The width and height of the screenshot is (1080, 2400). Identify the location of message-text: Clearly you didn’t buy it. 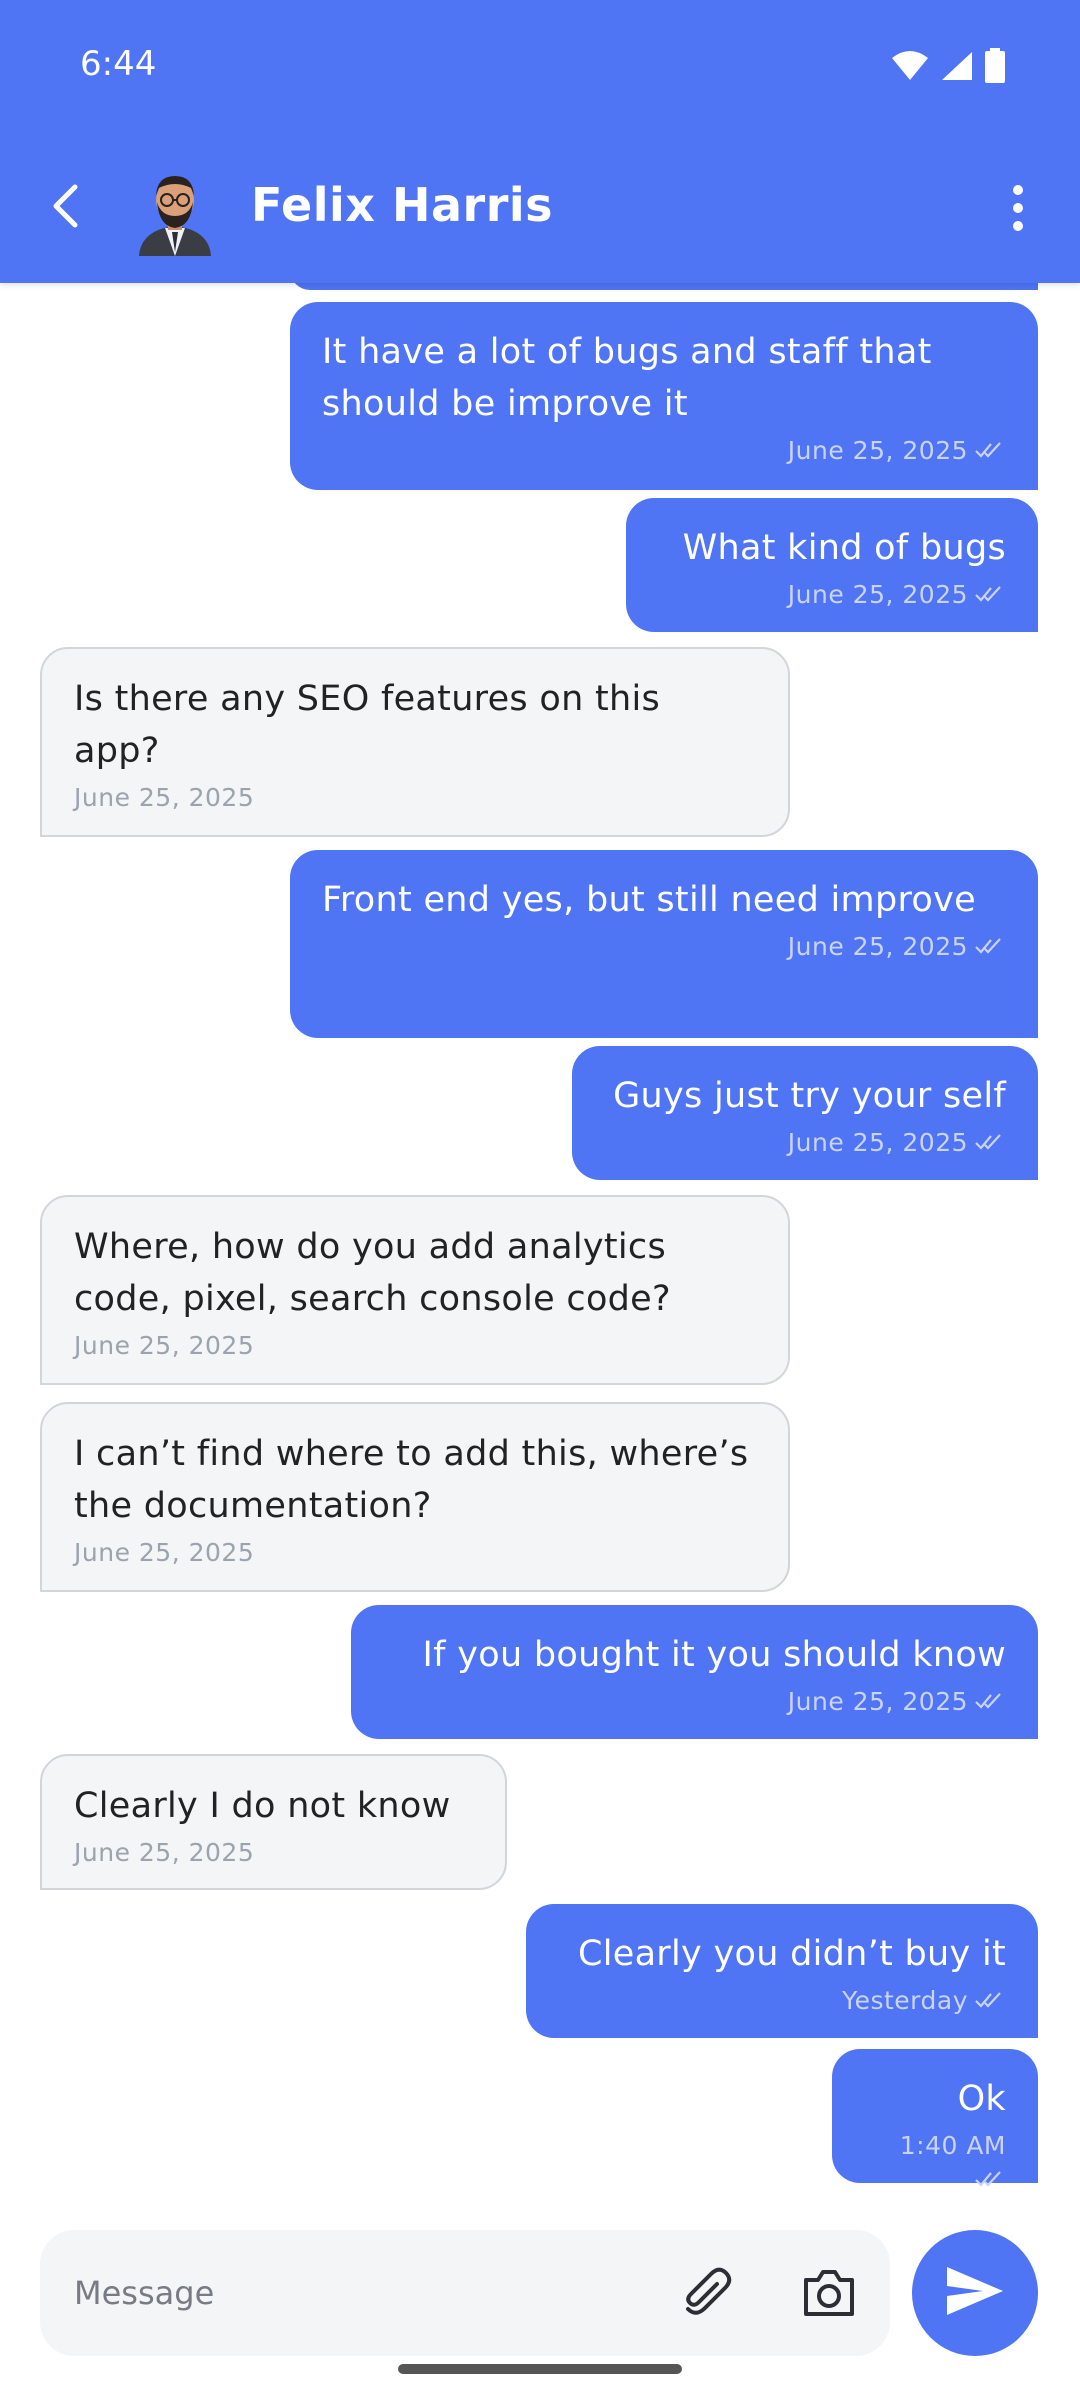
(791, 1954).